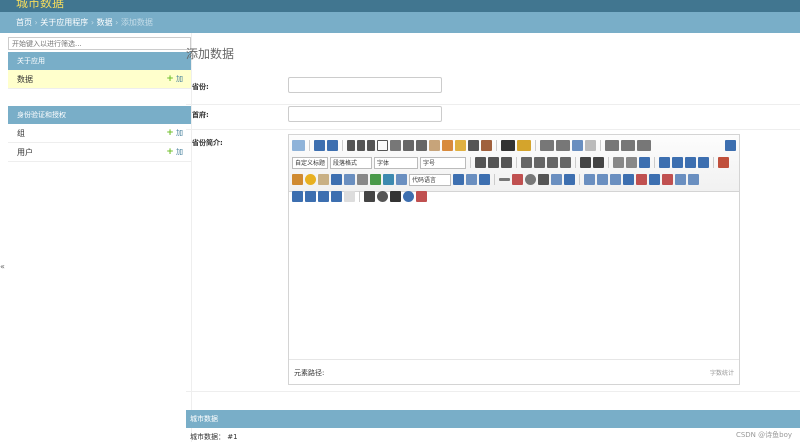  Describe the element at coordinates (297, 196) in the screenshot. I see `merge-down-icon` at that location.